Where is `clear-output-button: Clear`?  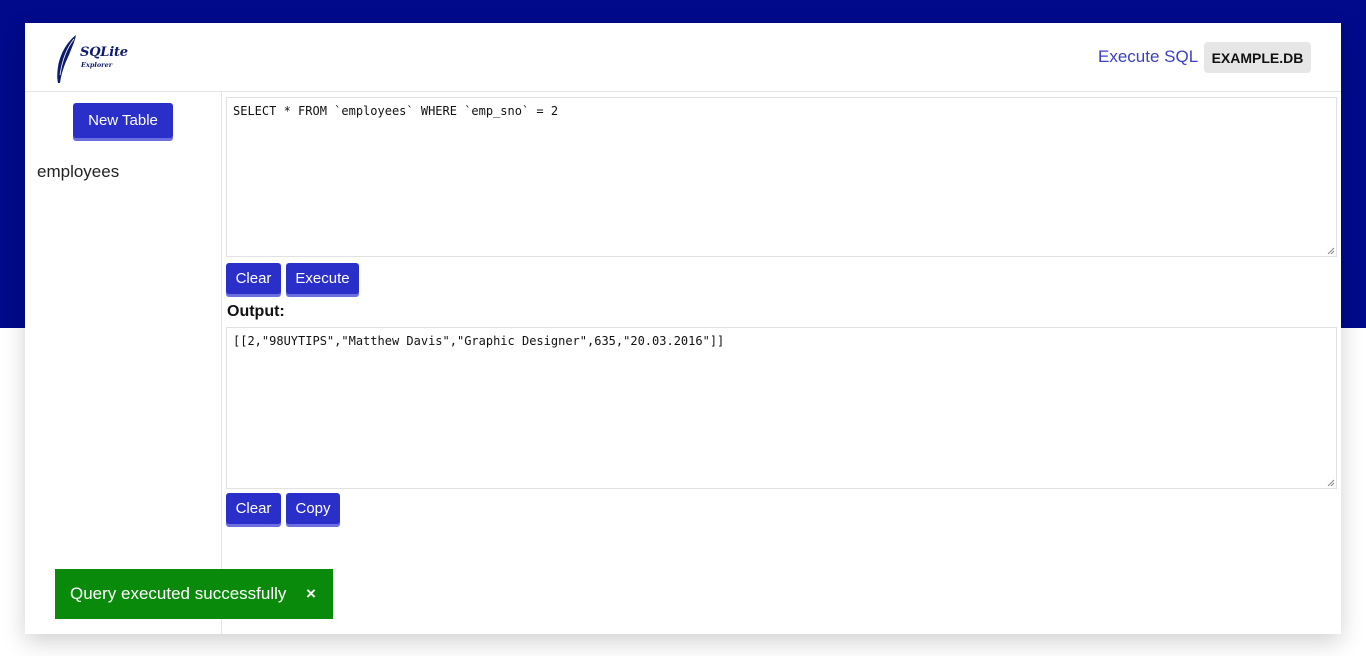
clear-output-button: Clear is located at coordinates (253, 508).